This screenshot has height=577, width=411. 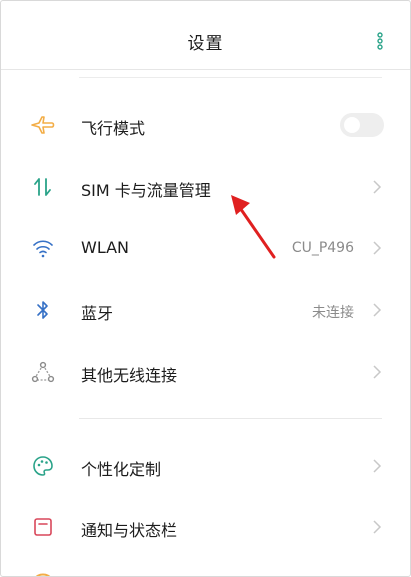 What do you see at coordinates (362, 125) in the screenshot?
I see `airplane-mode-toggle` at bounding box center [362, 125].